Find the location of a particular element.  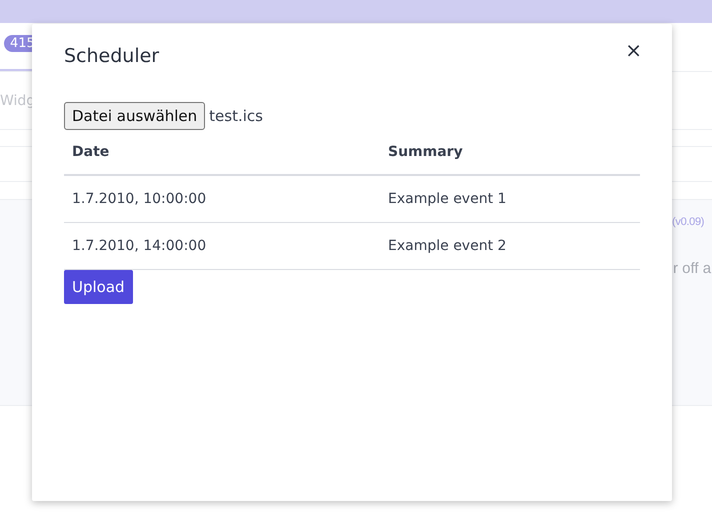

table-cell: Example event 2 is located at coordinates (447, 246).